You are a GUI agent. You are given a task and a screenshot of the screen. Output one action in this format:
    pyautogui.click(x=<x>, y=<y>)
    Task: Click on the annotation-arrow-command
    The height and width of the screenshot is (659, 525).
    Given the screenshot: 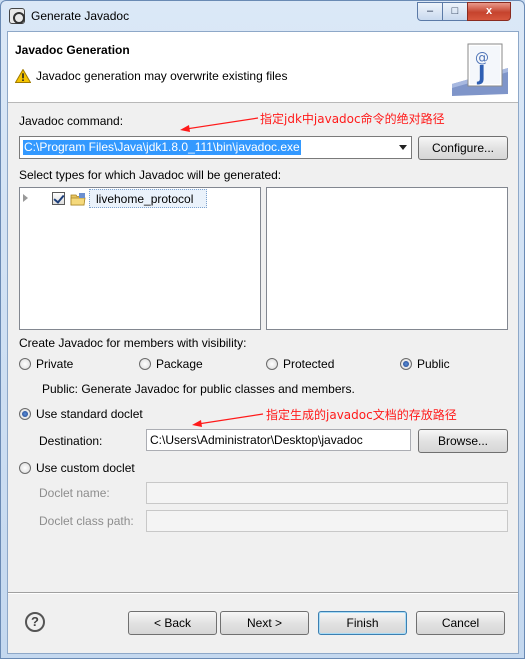 What is the action you would take?
    pyautogui.click(x=222, y=123)
    